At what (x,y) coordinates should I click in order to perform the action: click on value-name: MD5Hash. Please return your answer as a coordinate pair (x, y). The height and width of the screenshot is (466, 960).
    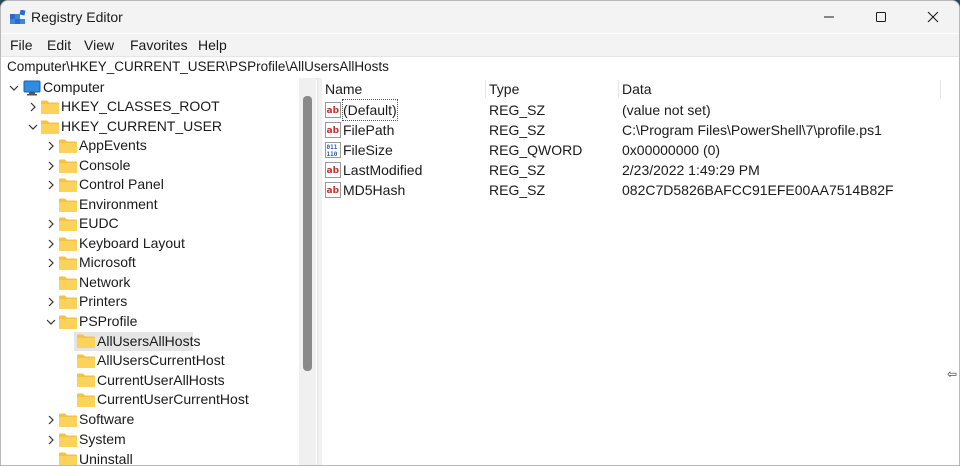
    Looking at the image, I should click on (374, 190).